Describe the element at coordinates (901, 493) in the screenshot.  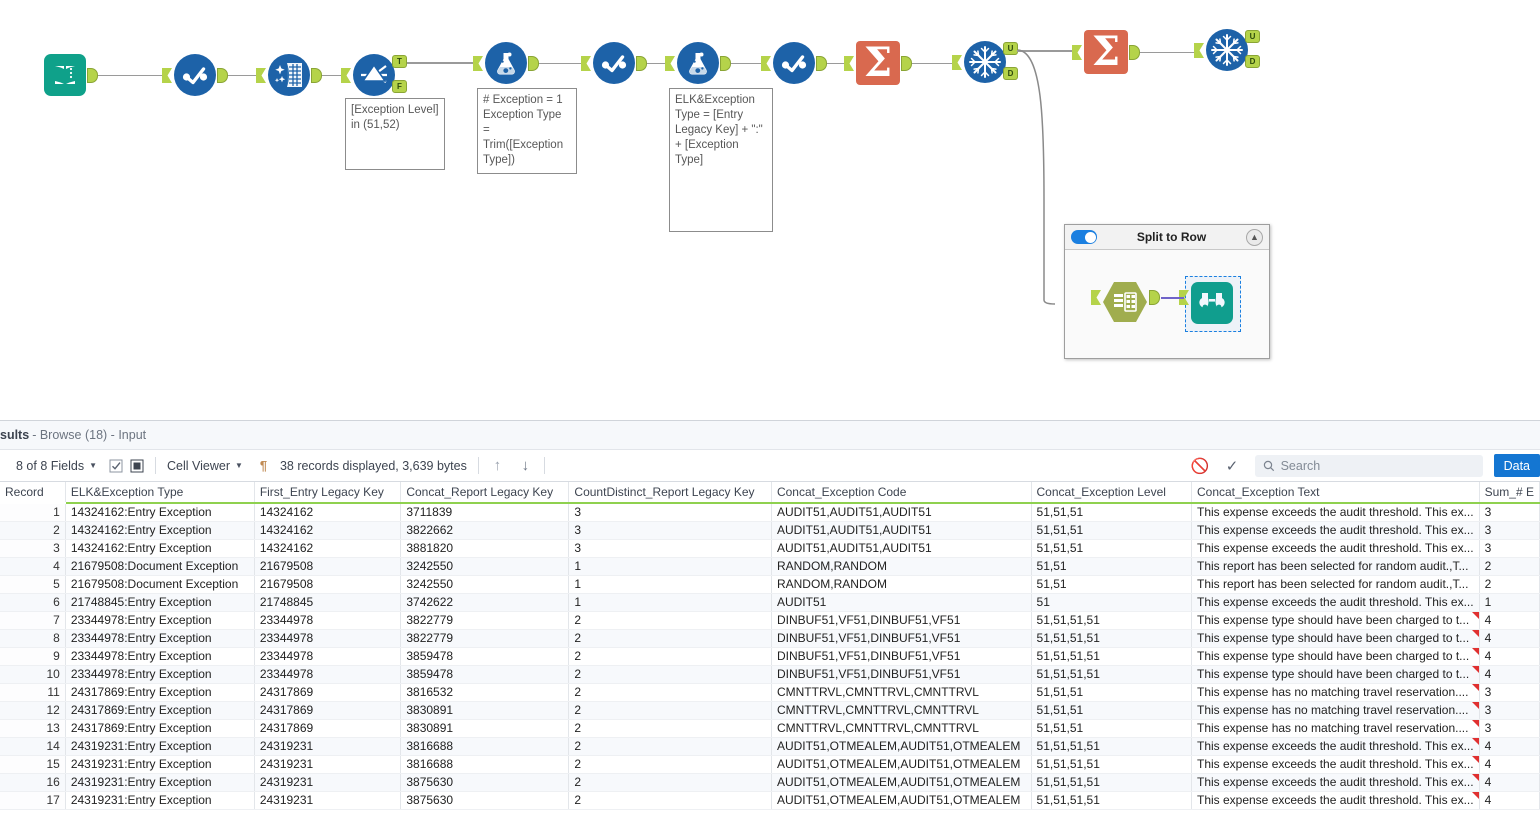
I see `column-header: Concat_Exception Code` at that location.